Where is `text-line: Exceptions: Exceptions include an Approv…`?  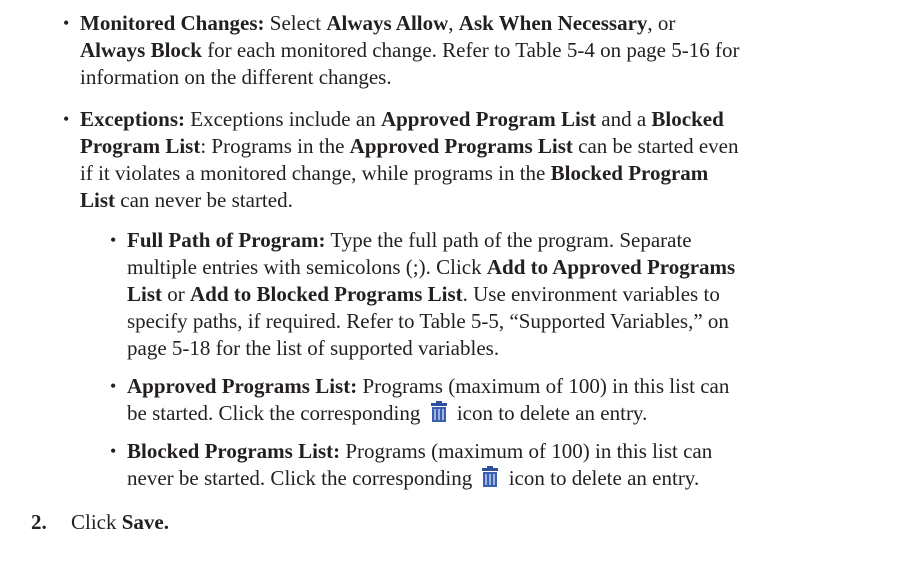
text-line: Exceptions: Exceptions include an Approv… is located at coordinates (402, 119).